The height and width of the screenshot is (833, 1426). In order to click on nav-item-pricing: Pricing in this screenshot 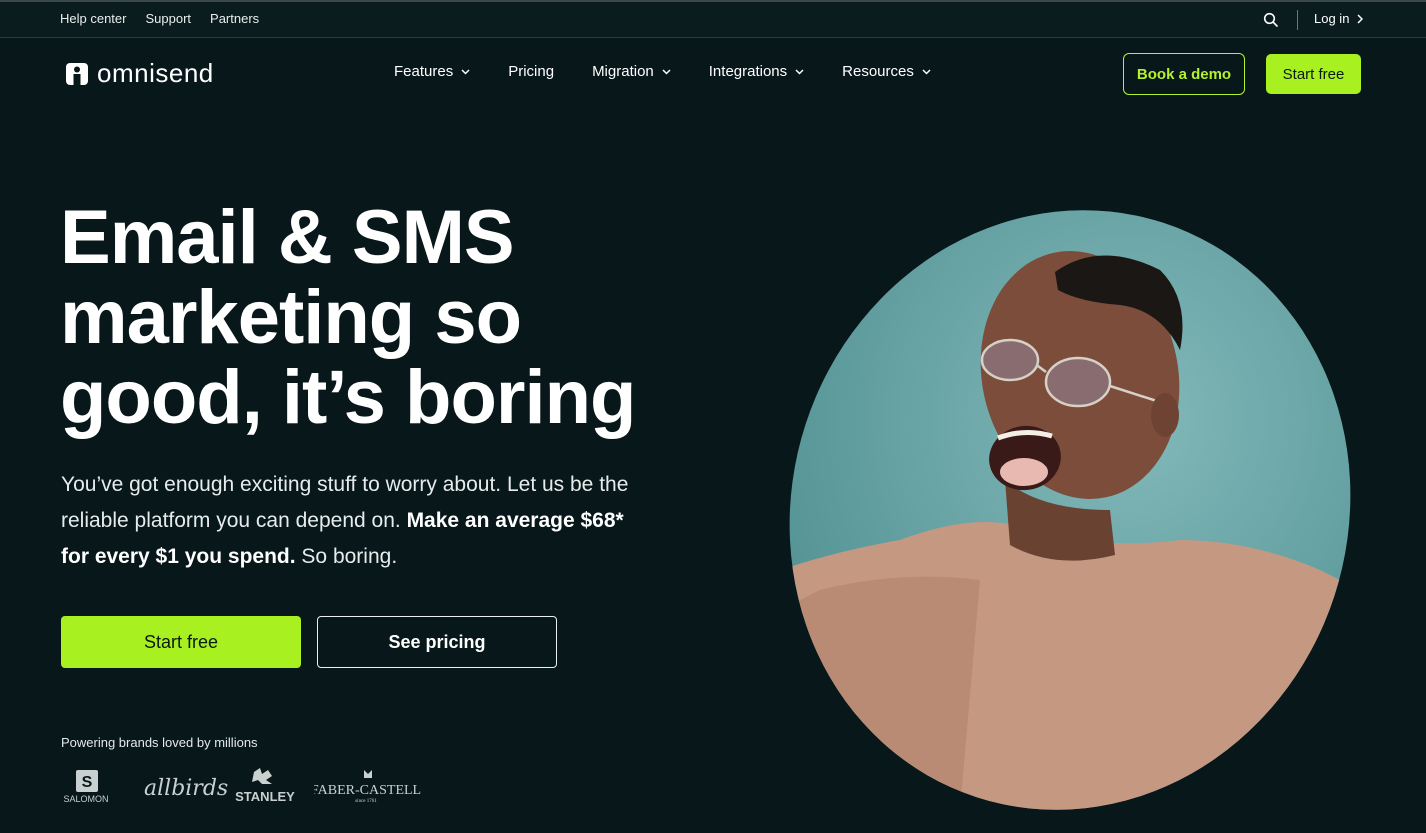, I will do `click(531, 71)`.